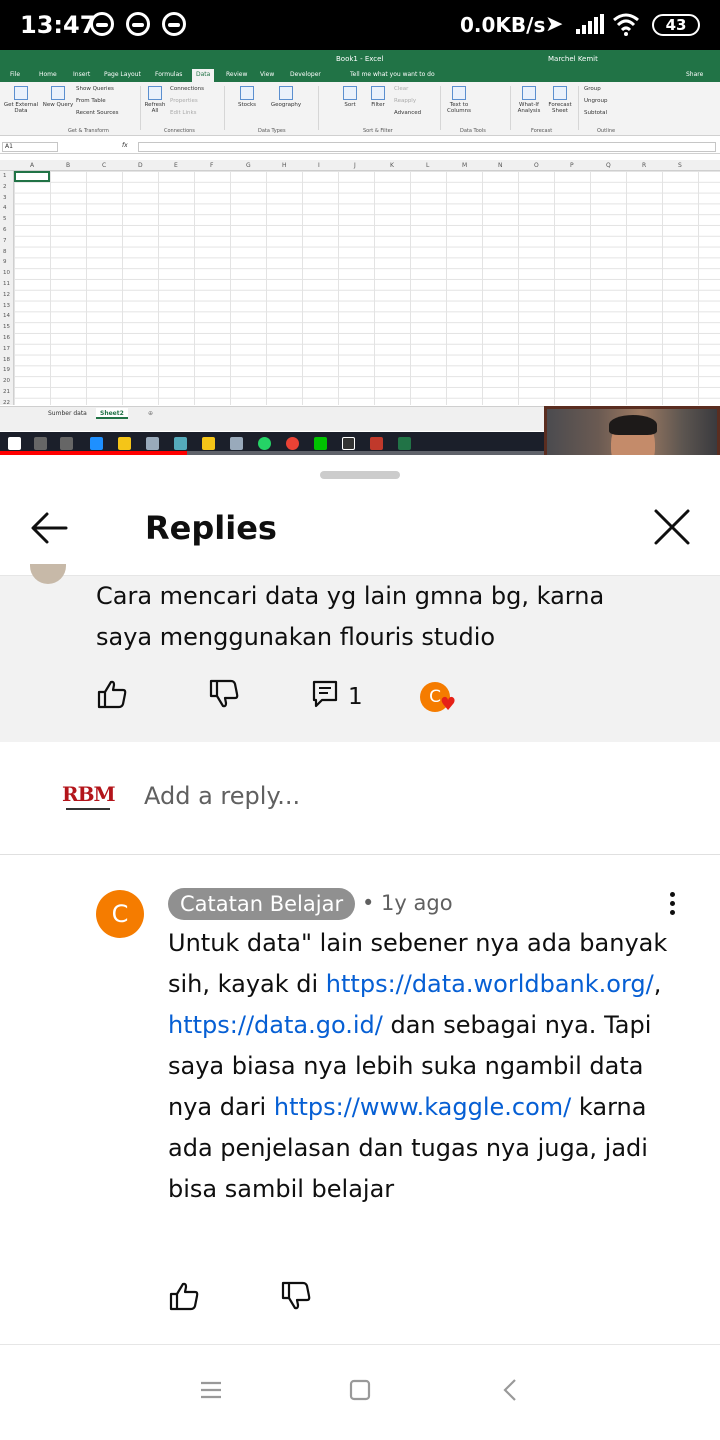 Image resolution: width=720 pixels, height=1440 pixels. I want to click on excel-formula-bar: A1 fx, so click(360, 147).